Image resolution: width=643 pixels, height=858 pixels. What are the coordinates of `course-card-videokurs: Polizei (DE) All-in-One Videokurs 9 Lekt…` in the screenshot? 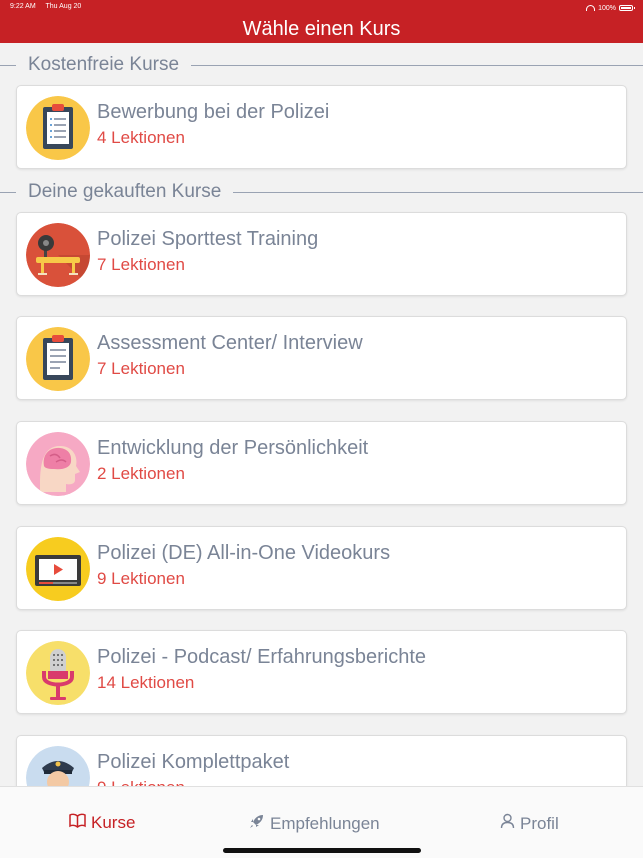 It's located at (321, 568).